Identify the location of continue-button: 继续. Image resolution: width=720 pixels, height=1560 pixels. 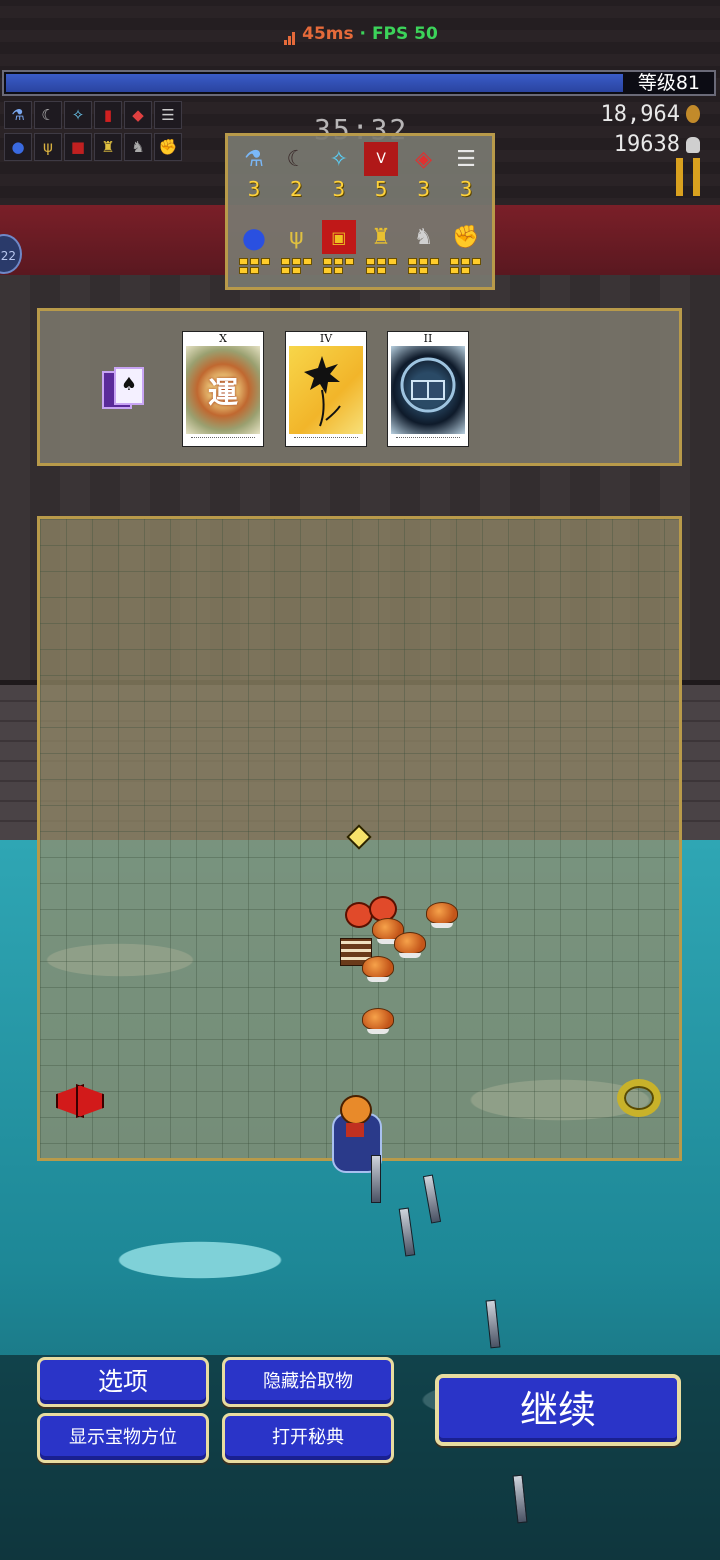
(558, 1410).